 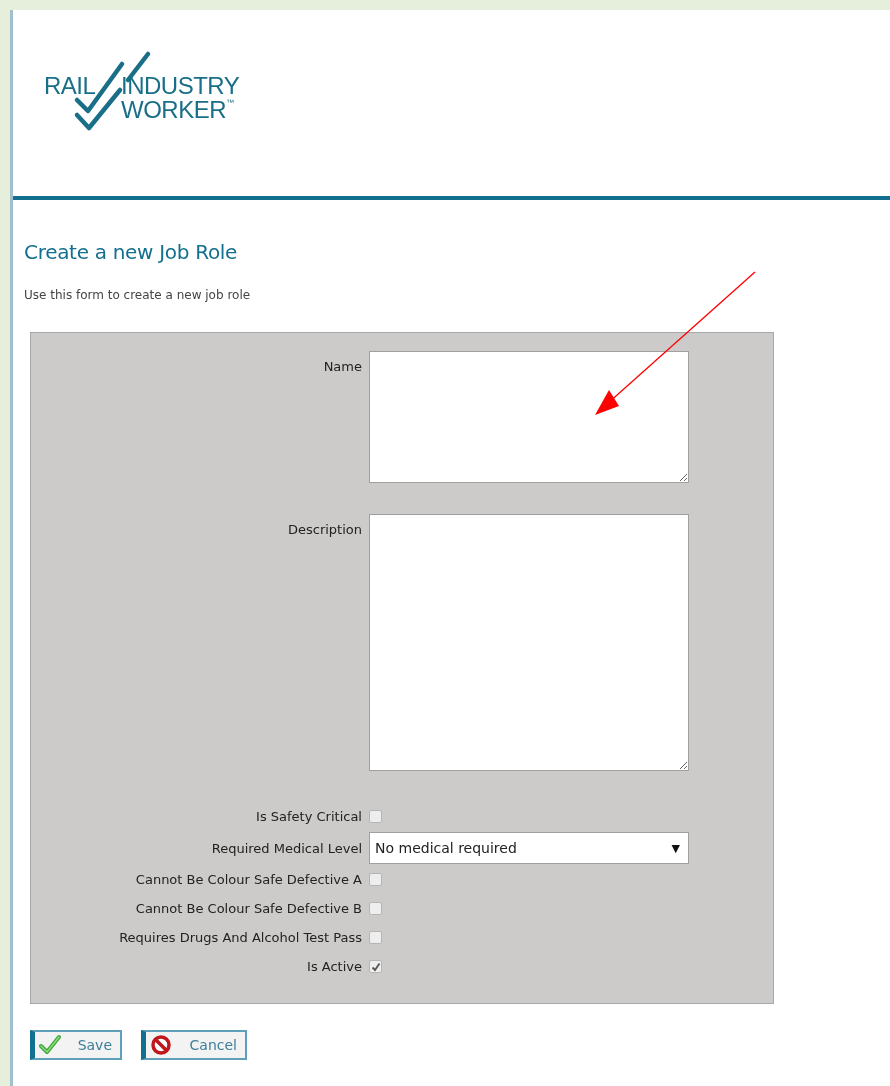 What do you see at coordinates (76, 1045) in the screenshot?
I see `save-button: Save` at bounding box center [76, 1045].